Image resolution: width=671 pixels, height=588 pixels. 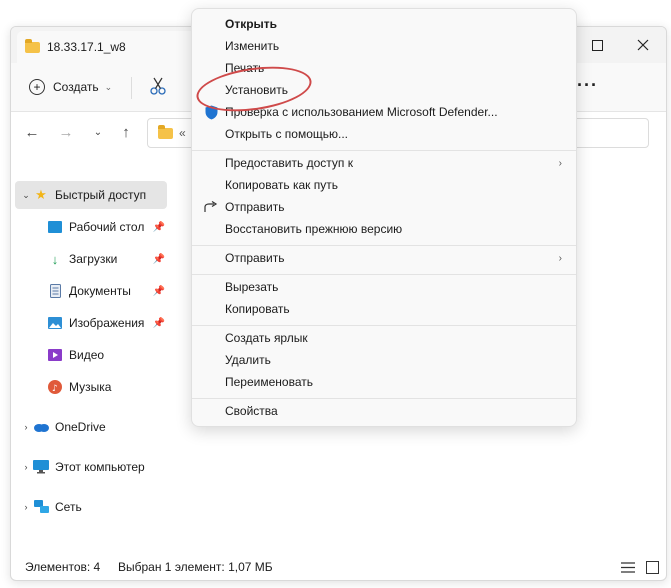 I want to click on arrow-right-icon: →, so click(x=66, y=132).